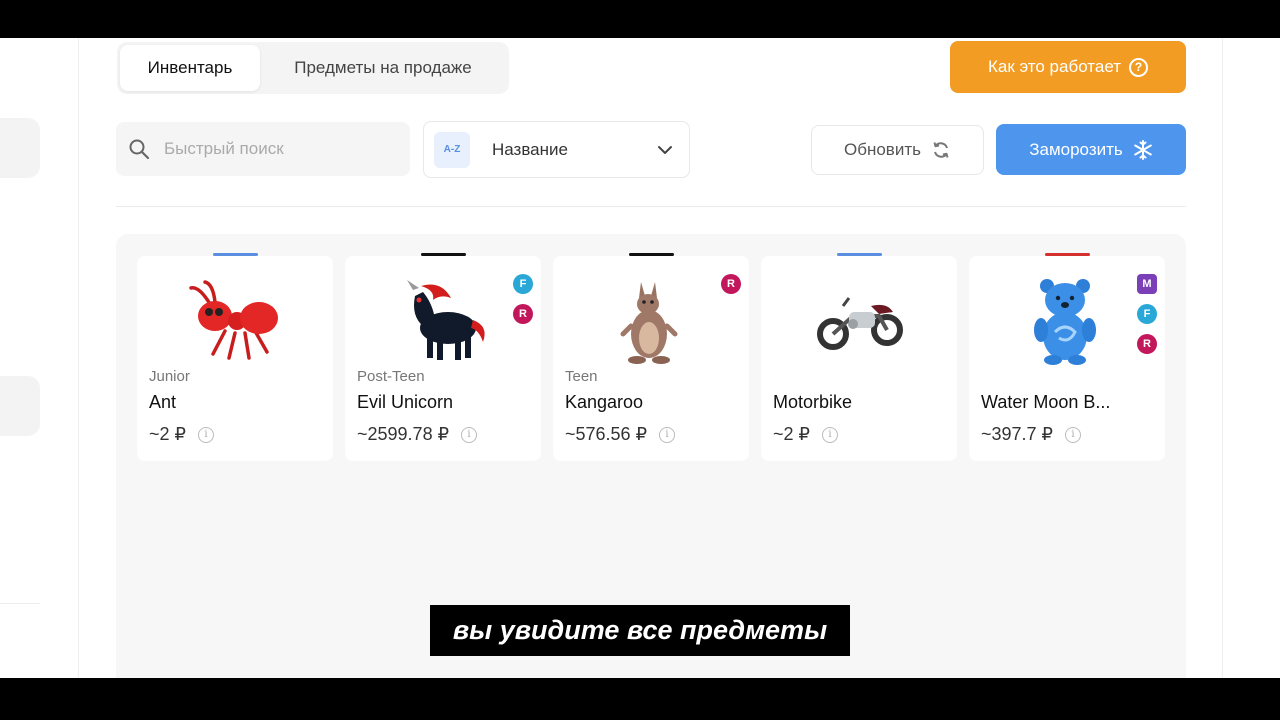 The image size is (1280, 720). I want to click on item-price-row: ~2599.78 ₽ i, so click(417, 434).